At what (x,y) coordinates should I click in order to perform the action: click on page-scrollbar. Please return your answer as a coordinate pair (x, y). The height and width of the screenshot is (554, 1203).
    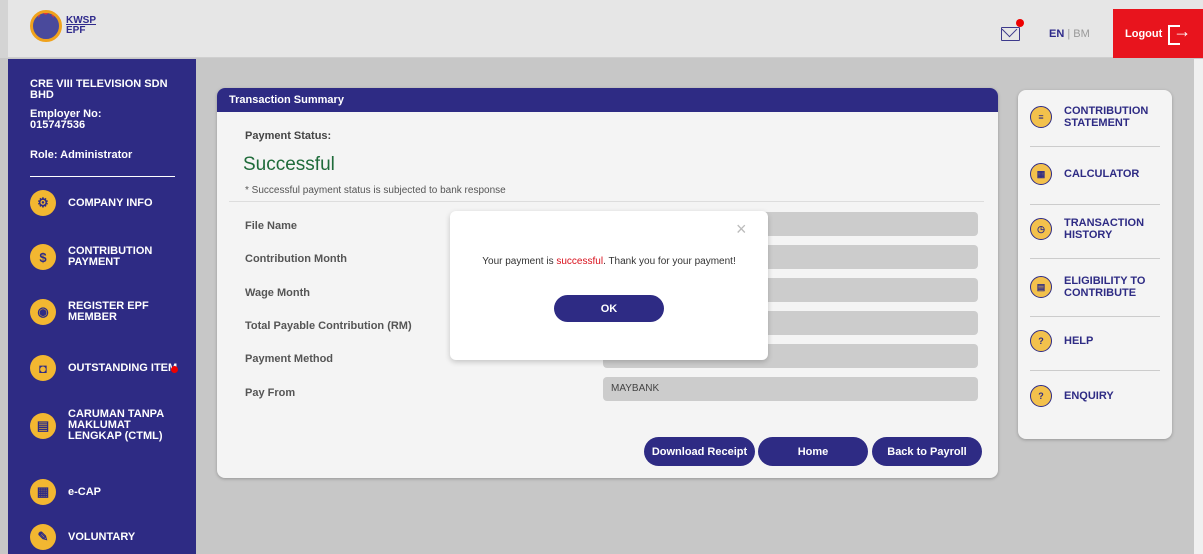
    Looking at the image, I should click on (1198, 306).